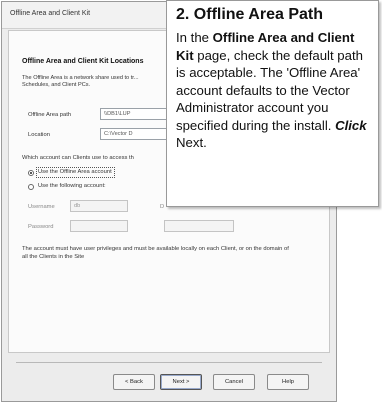 This screenshot has height=405, width=382. I want to click on offline-account-radio, so click(31, 173).